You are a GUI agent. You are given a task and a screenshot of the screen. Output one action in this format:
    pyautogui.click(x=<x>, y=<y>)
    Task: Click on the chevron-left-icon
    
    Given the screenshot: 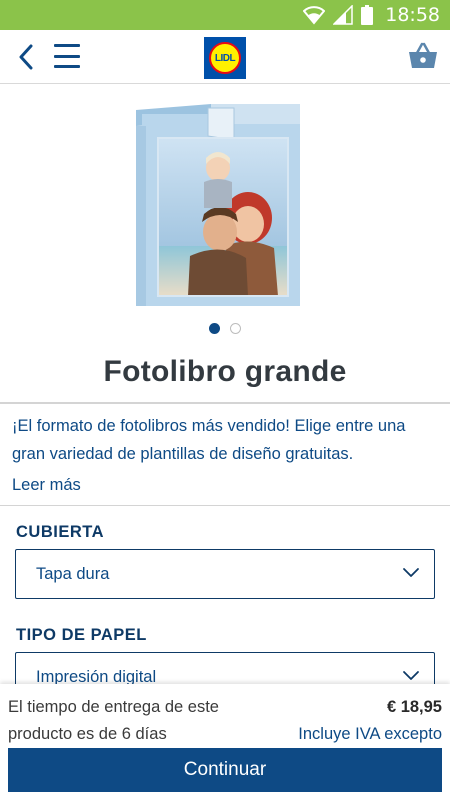 What is the action you would take?
    pyautogui.click(x=26, y=57)
    